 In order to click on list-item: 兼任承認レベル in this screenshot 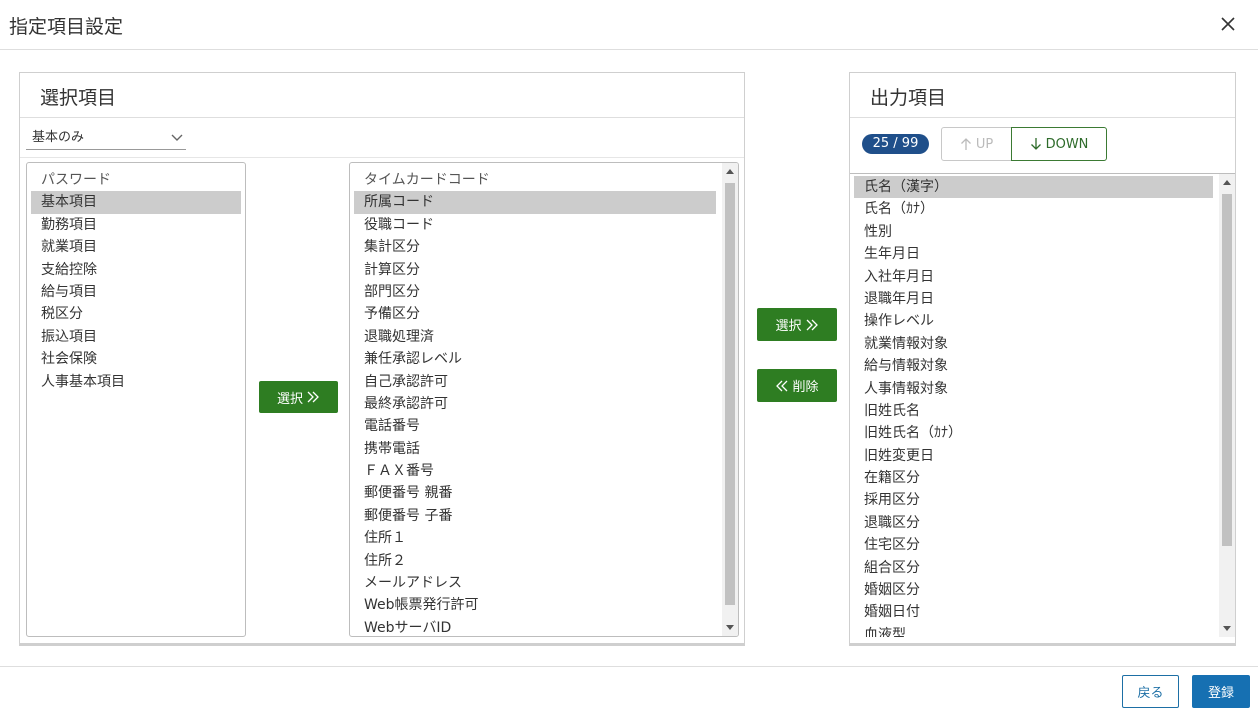, I will do `click(535, 359)`.